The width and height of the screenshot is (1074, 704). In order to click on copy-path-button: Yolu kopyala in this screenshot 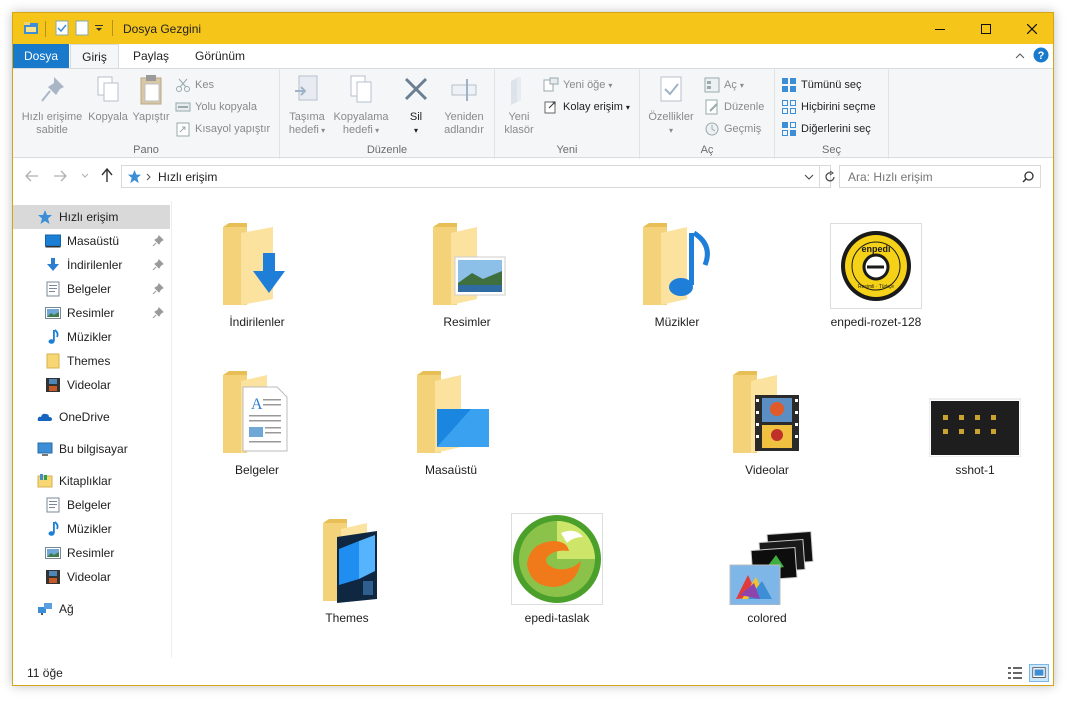, I will do `click(216, 107)`.